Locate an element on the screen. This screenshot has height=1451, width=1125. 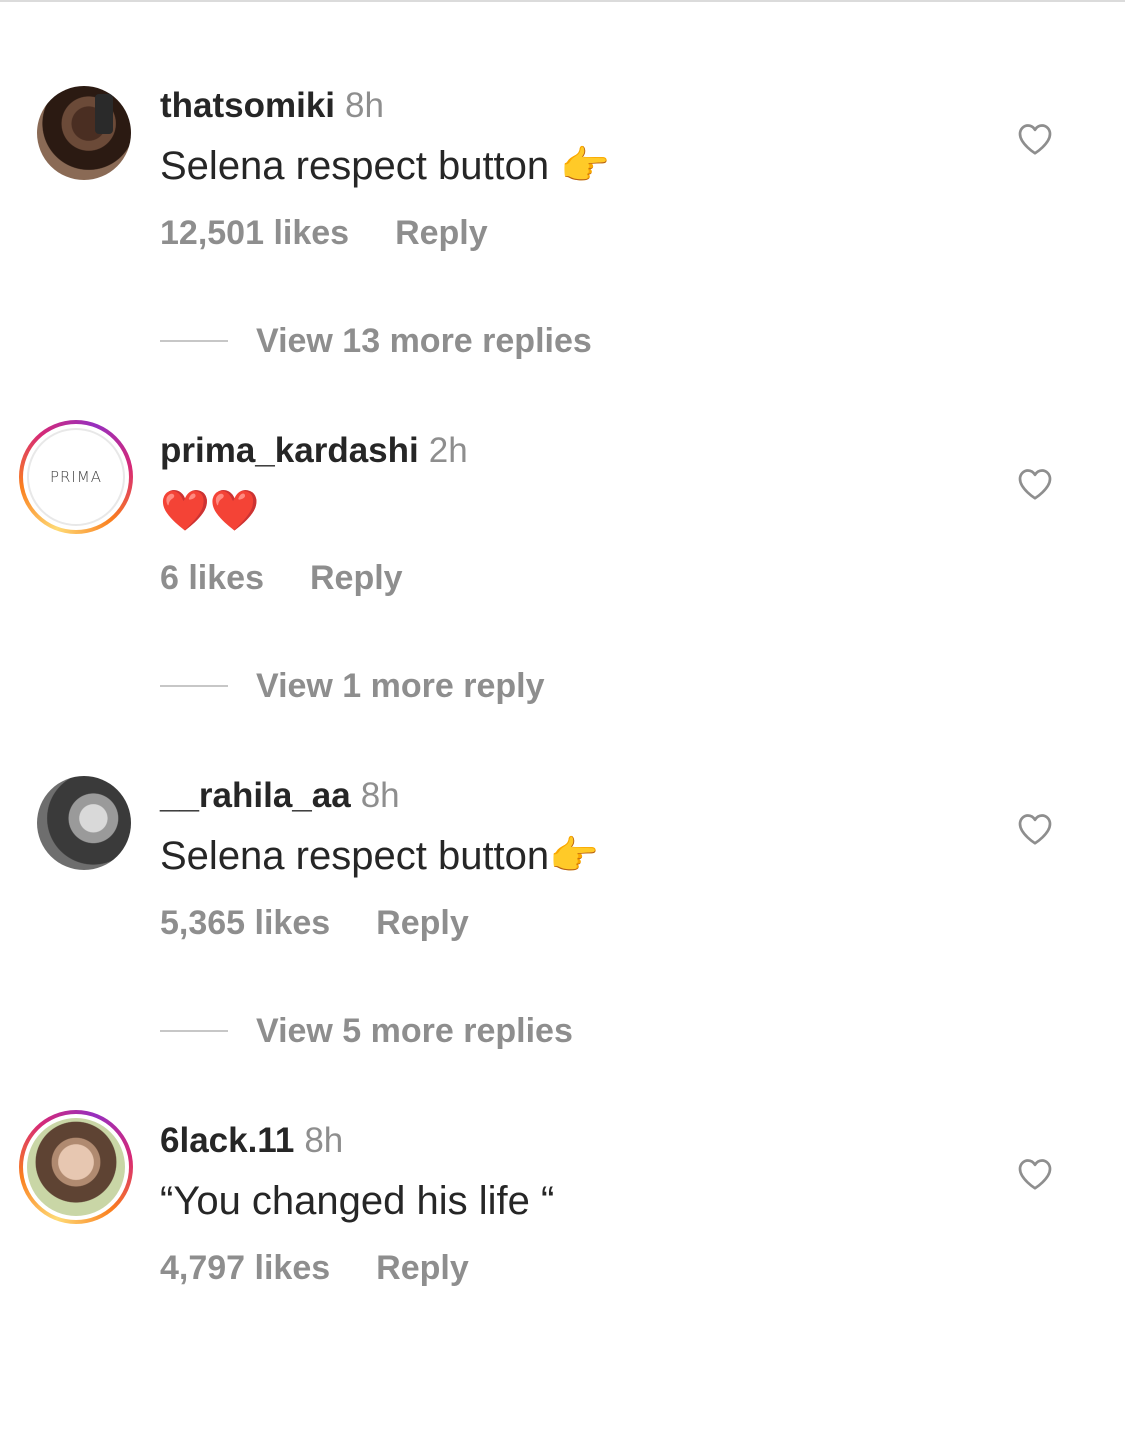
likes-count: 12,501 likes is located at coordinates (254, 233).